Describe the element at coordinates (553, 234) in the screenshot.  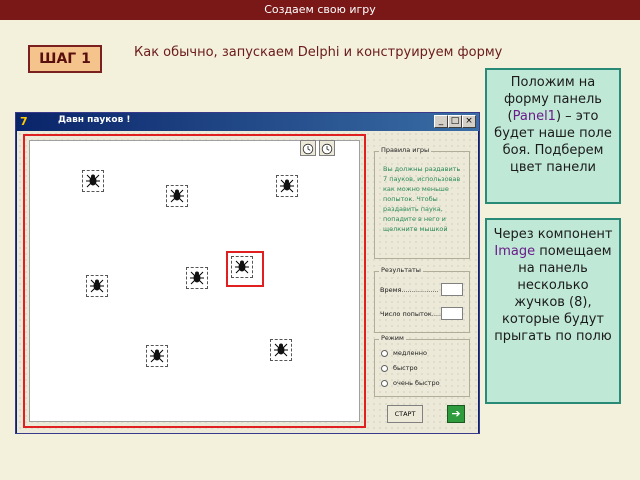
I see `callout-image-text-1: Через компонент` at that location.